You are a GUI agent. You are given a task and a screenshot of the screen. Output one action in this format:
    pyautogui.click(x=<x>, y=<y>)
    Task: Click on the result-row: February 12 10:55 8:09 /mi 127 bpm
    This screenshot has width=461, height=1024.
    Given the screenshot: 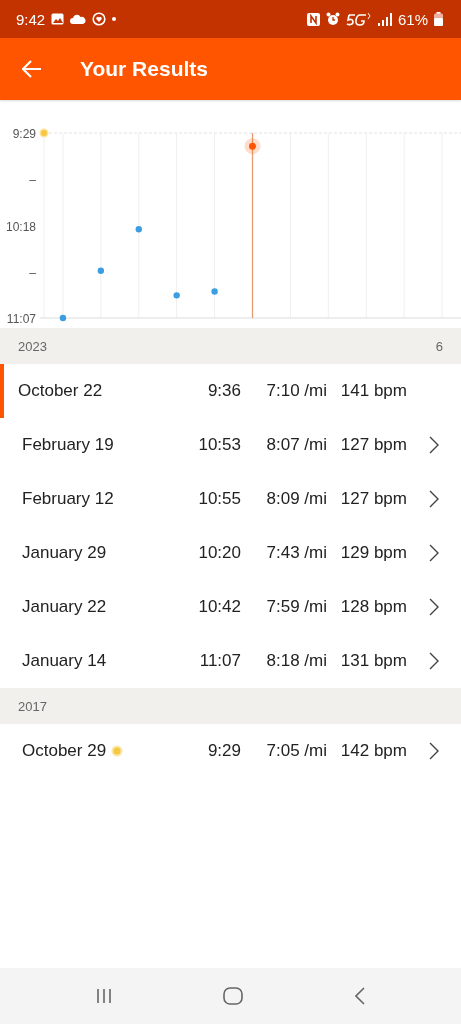 What is the action you would take?
    pyautogui.click(x=230, y=499)
    